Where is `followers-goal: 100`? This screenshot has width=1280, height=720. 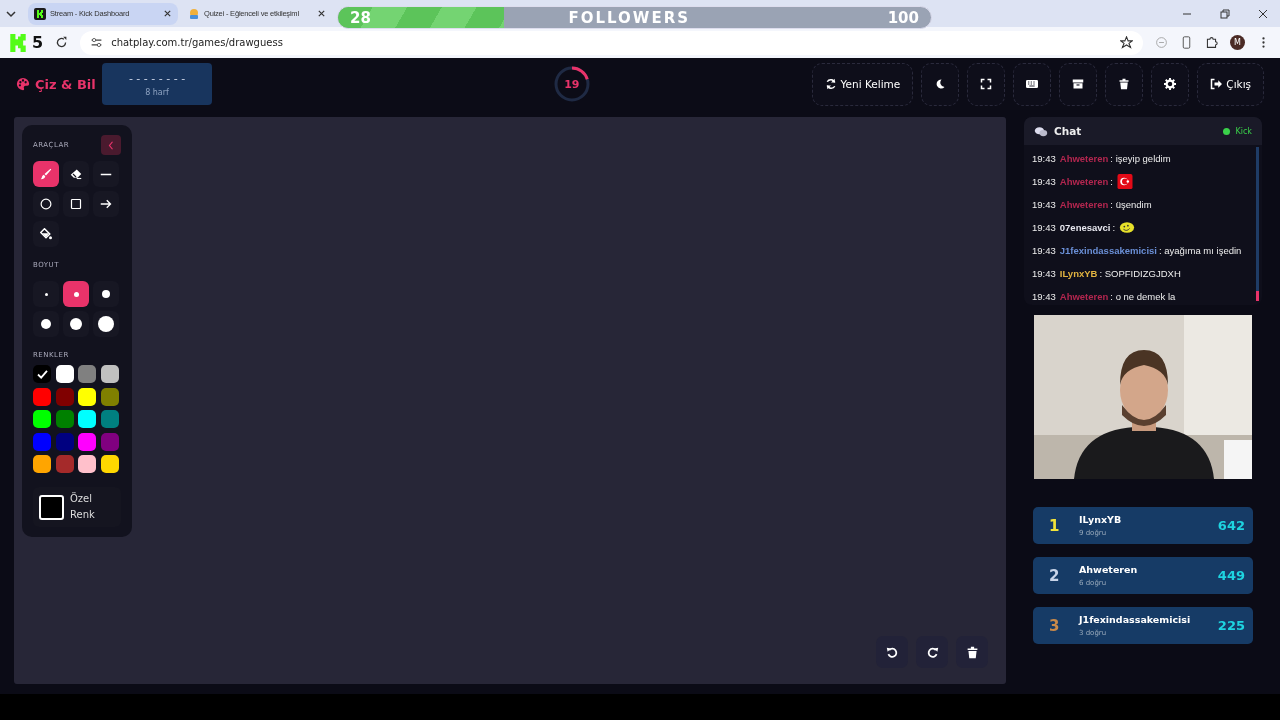 followers-goal: 100 is located at coordinates (903, 17).